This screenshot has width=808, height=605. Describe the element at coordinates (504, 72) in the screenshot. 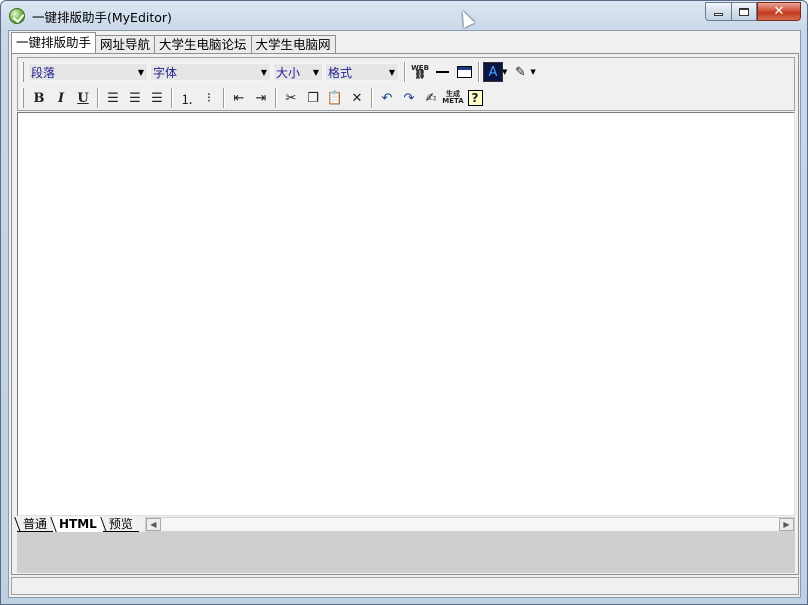

I see `font-color-dropdown-icon: ▼` at that location.